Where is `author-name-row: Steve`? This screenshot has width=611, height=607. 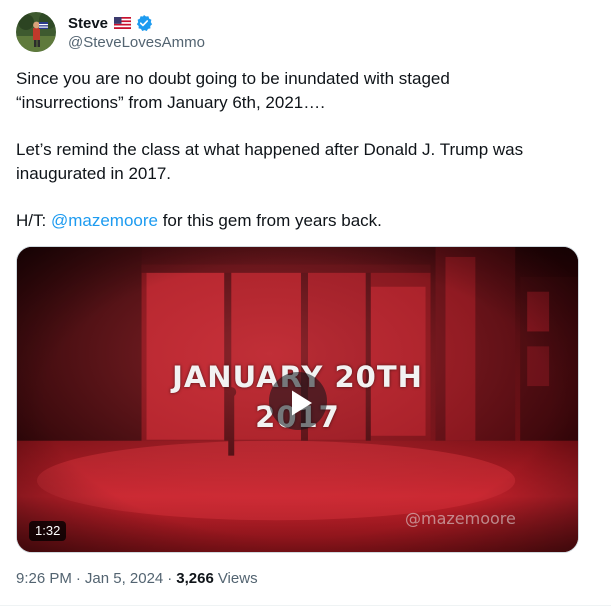
author-name-row: Steve is located at coordinates (110, 23).